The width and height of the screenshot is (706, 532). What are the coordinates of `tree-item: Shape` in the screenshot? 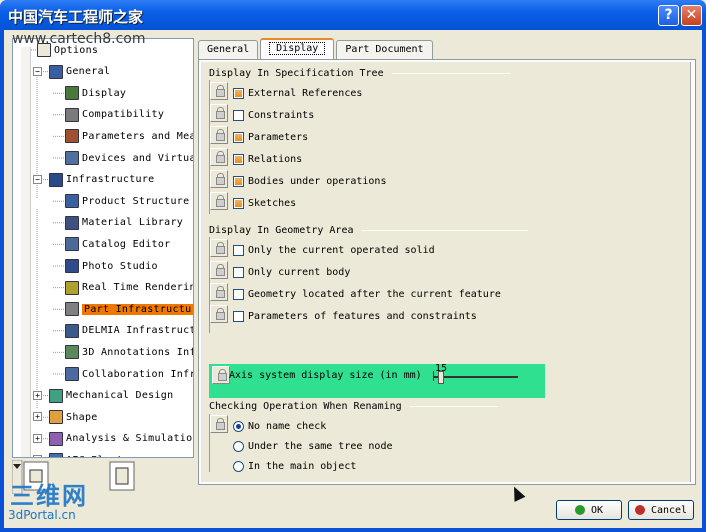 It's located at (73, 417).